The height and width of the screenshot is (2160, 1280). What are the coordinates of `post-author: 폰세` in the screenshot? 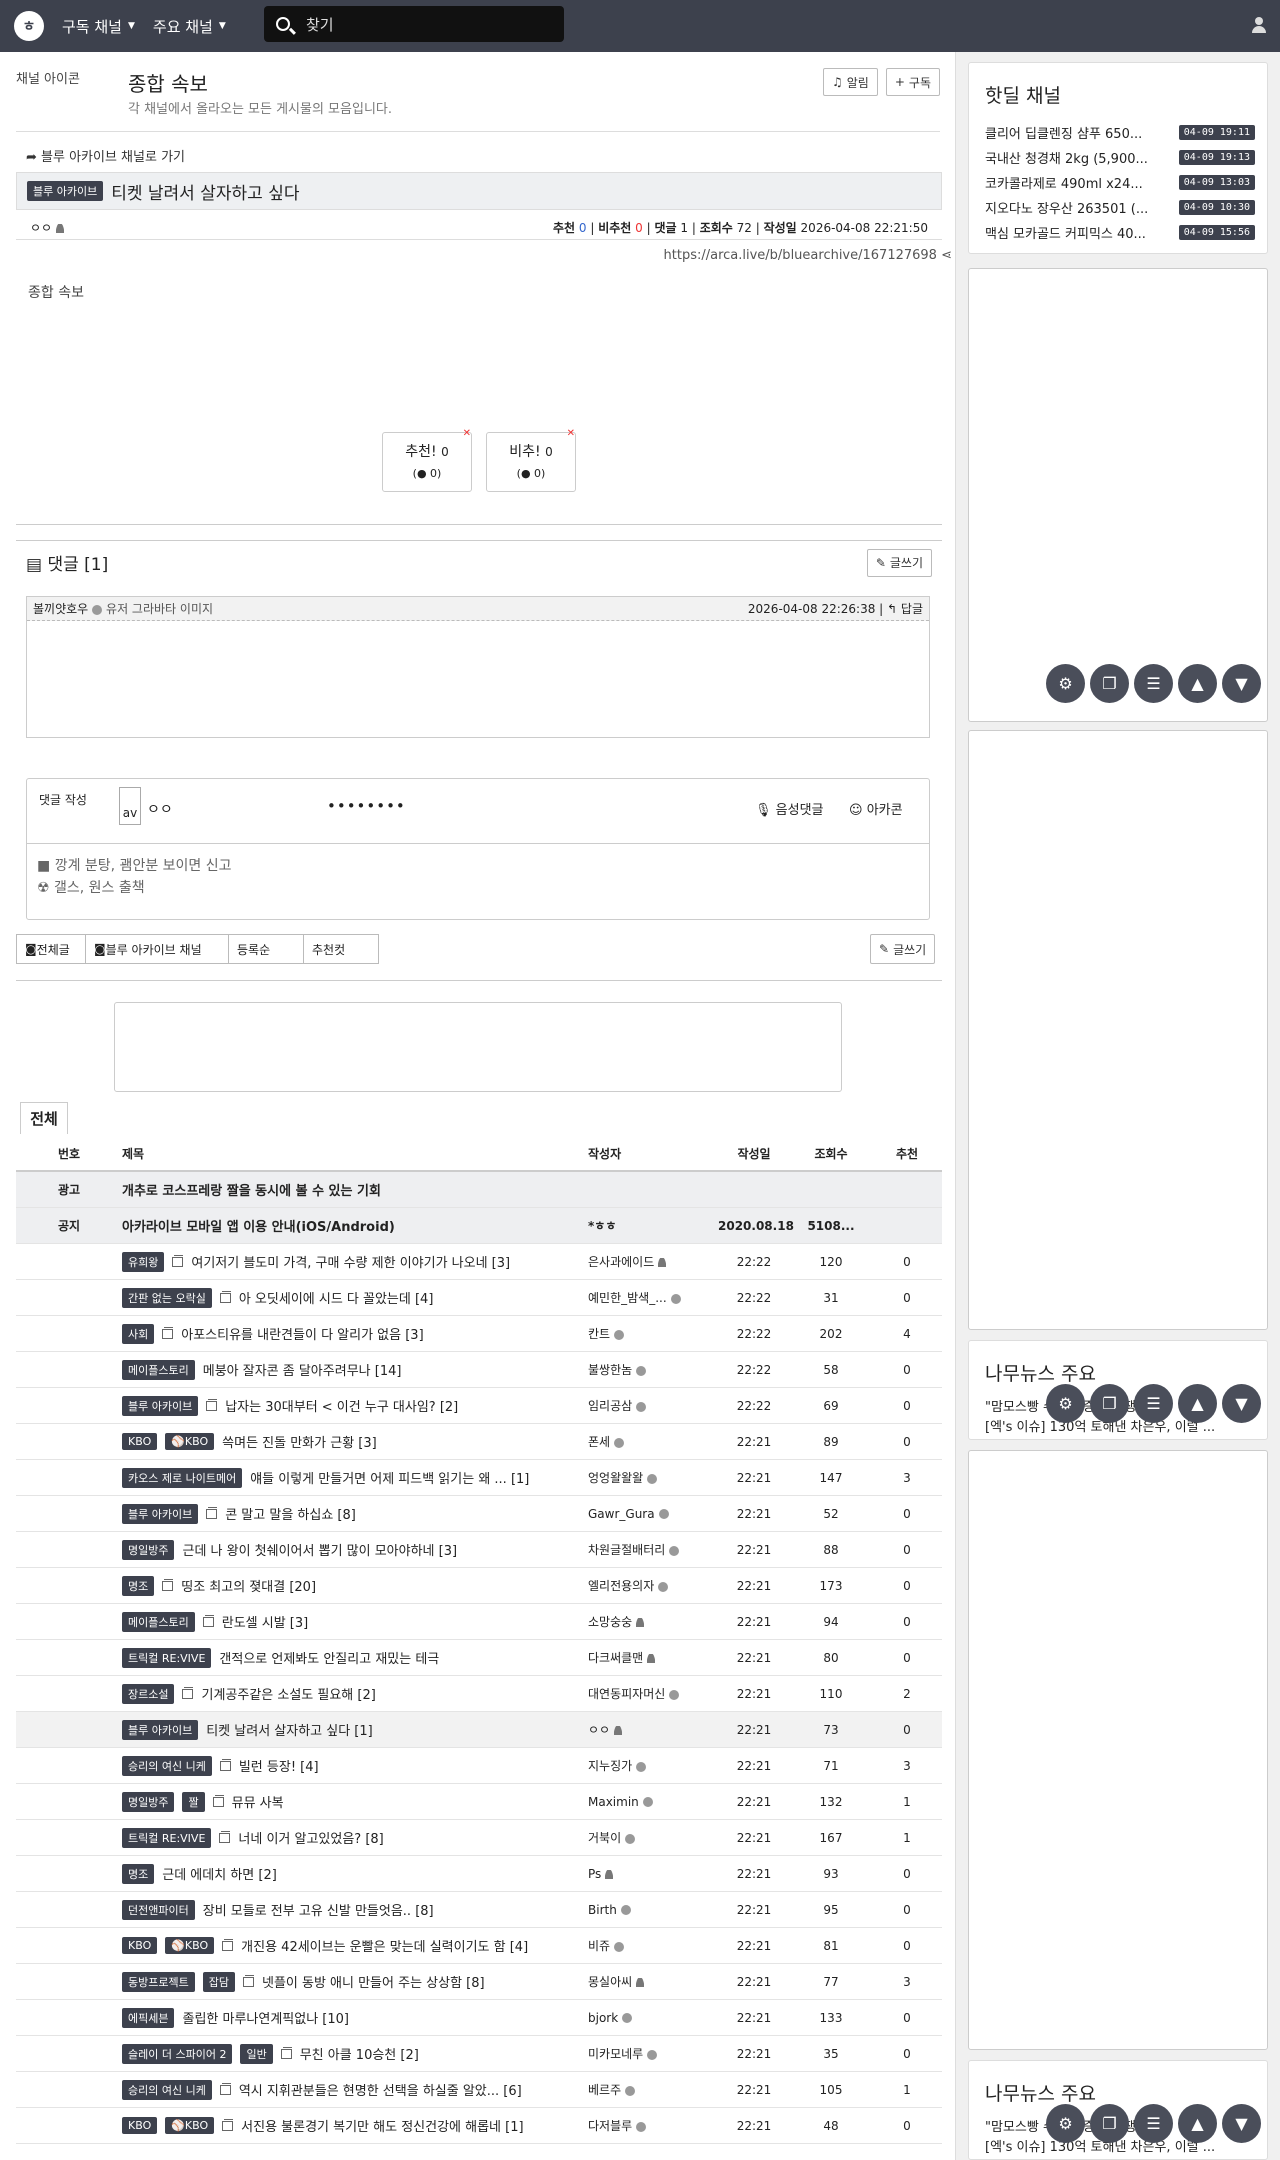 It's located at (653, 1441).